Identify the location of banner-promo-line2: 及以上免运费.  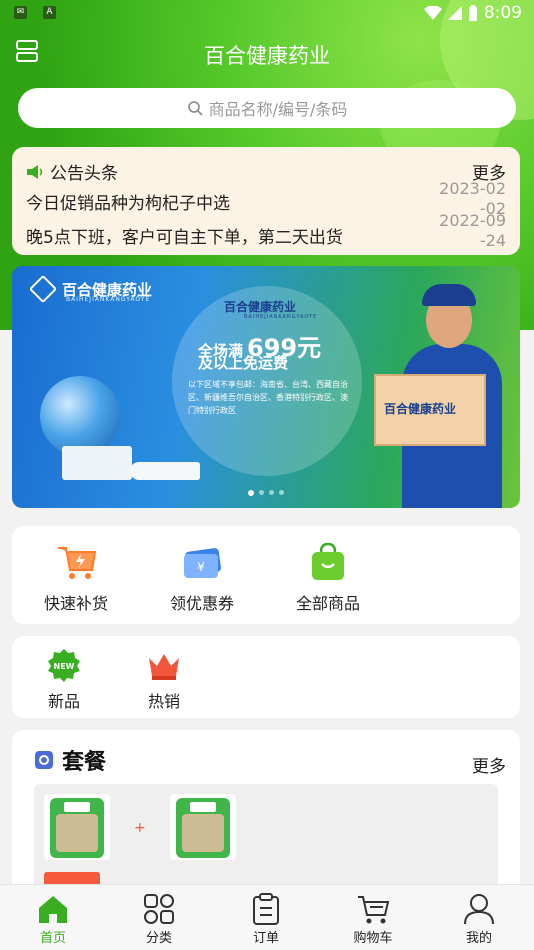
(243, 363).